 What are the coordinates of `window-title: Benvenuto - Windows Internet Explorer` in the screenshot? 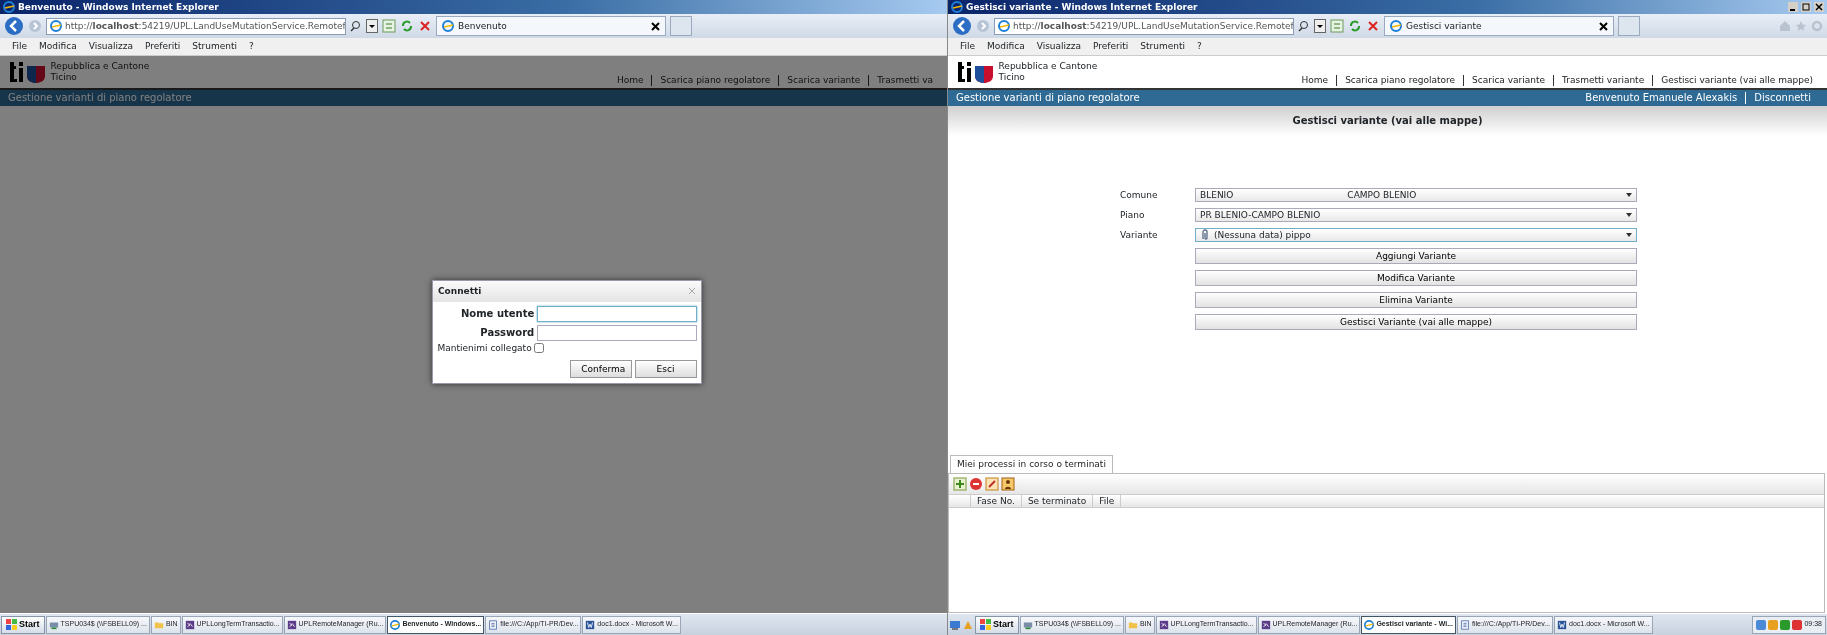 It's located at (119, 7).